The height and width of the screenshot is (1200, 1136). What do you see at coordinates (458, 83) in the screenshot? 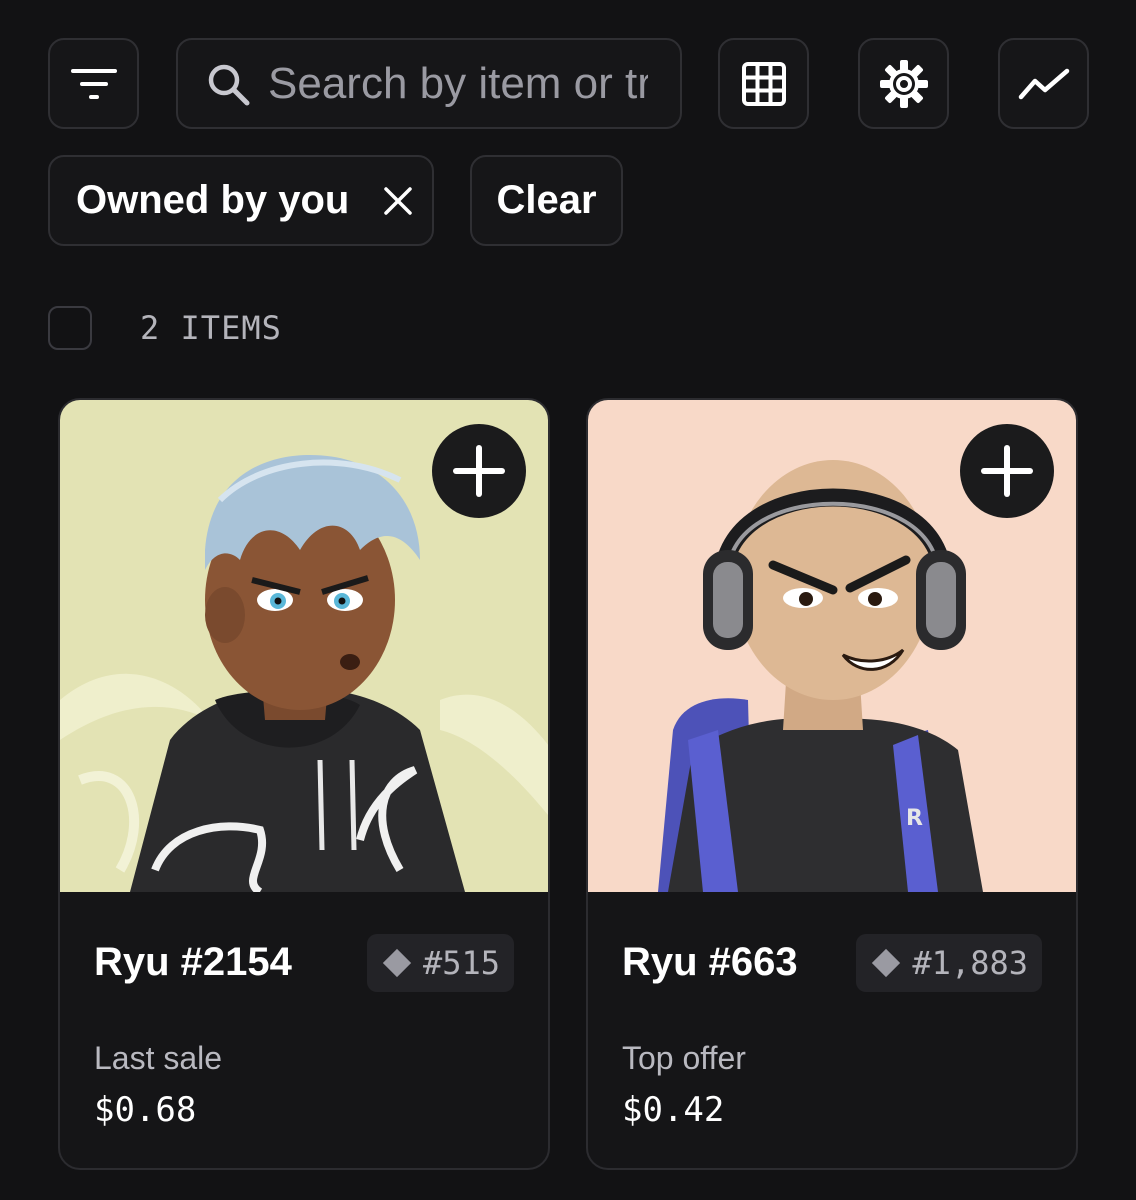
I see `search-placeholder: Search by item or trait` at bounding box center [458, 83].